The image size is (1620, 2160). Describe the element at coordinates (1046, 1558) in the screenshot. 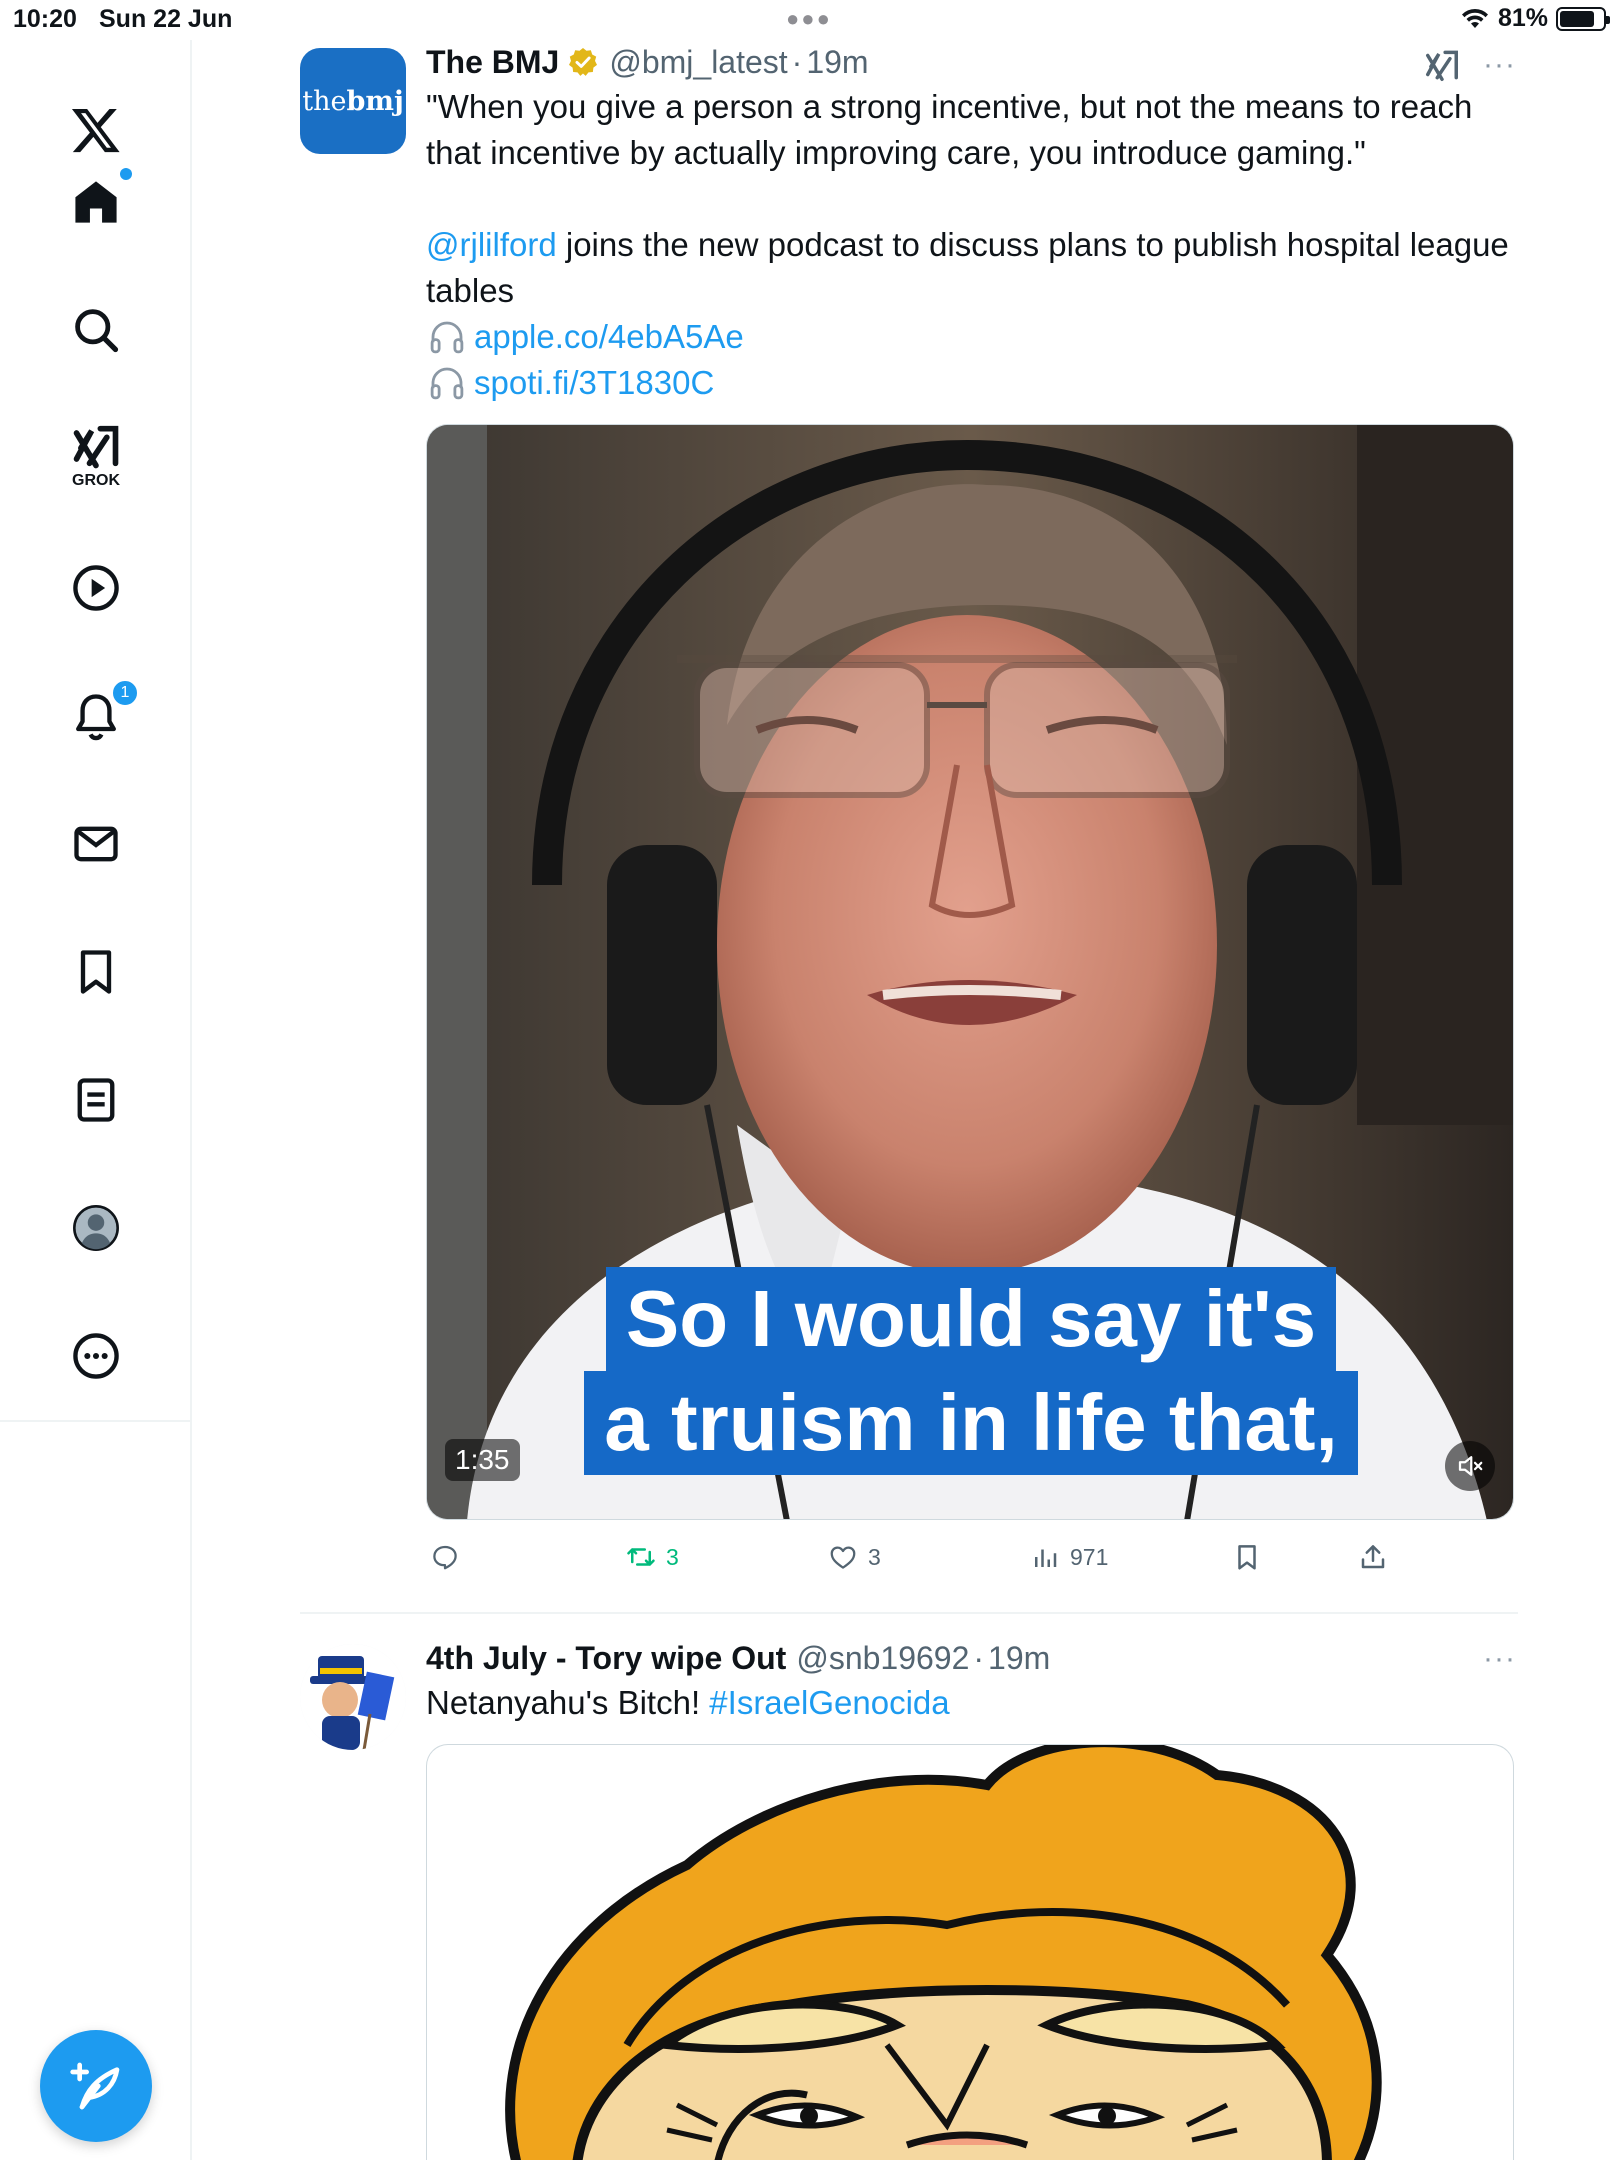

I see `analytics-bars-icon` at that location.